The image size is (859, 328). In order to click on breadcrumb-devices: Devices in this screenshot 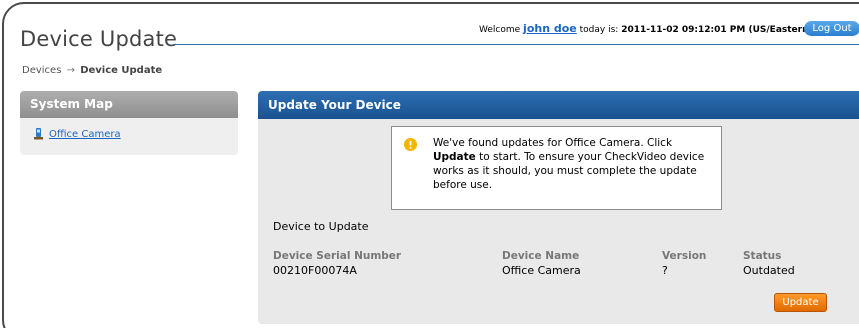, I will do `click(41, 70)`.